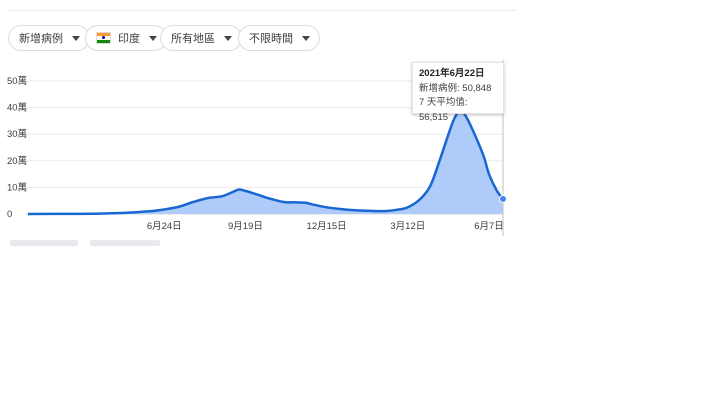 Image resolution: width=720 pixels, height=405 pixels. I want to click on region-filter-label: 所有地區, so click(193, 39).